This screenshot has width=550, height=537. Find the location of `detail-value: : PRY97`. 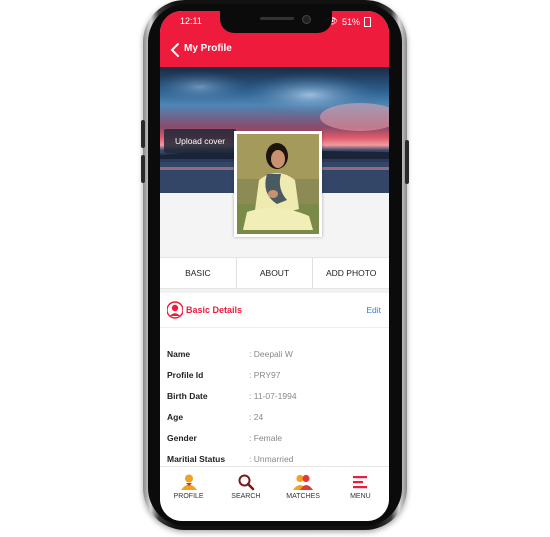

detail-value: : PRY97 is located at coordinates (265, 375).